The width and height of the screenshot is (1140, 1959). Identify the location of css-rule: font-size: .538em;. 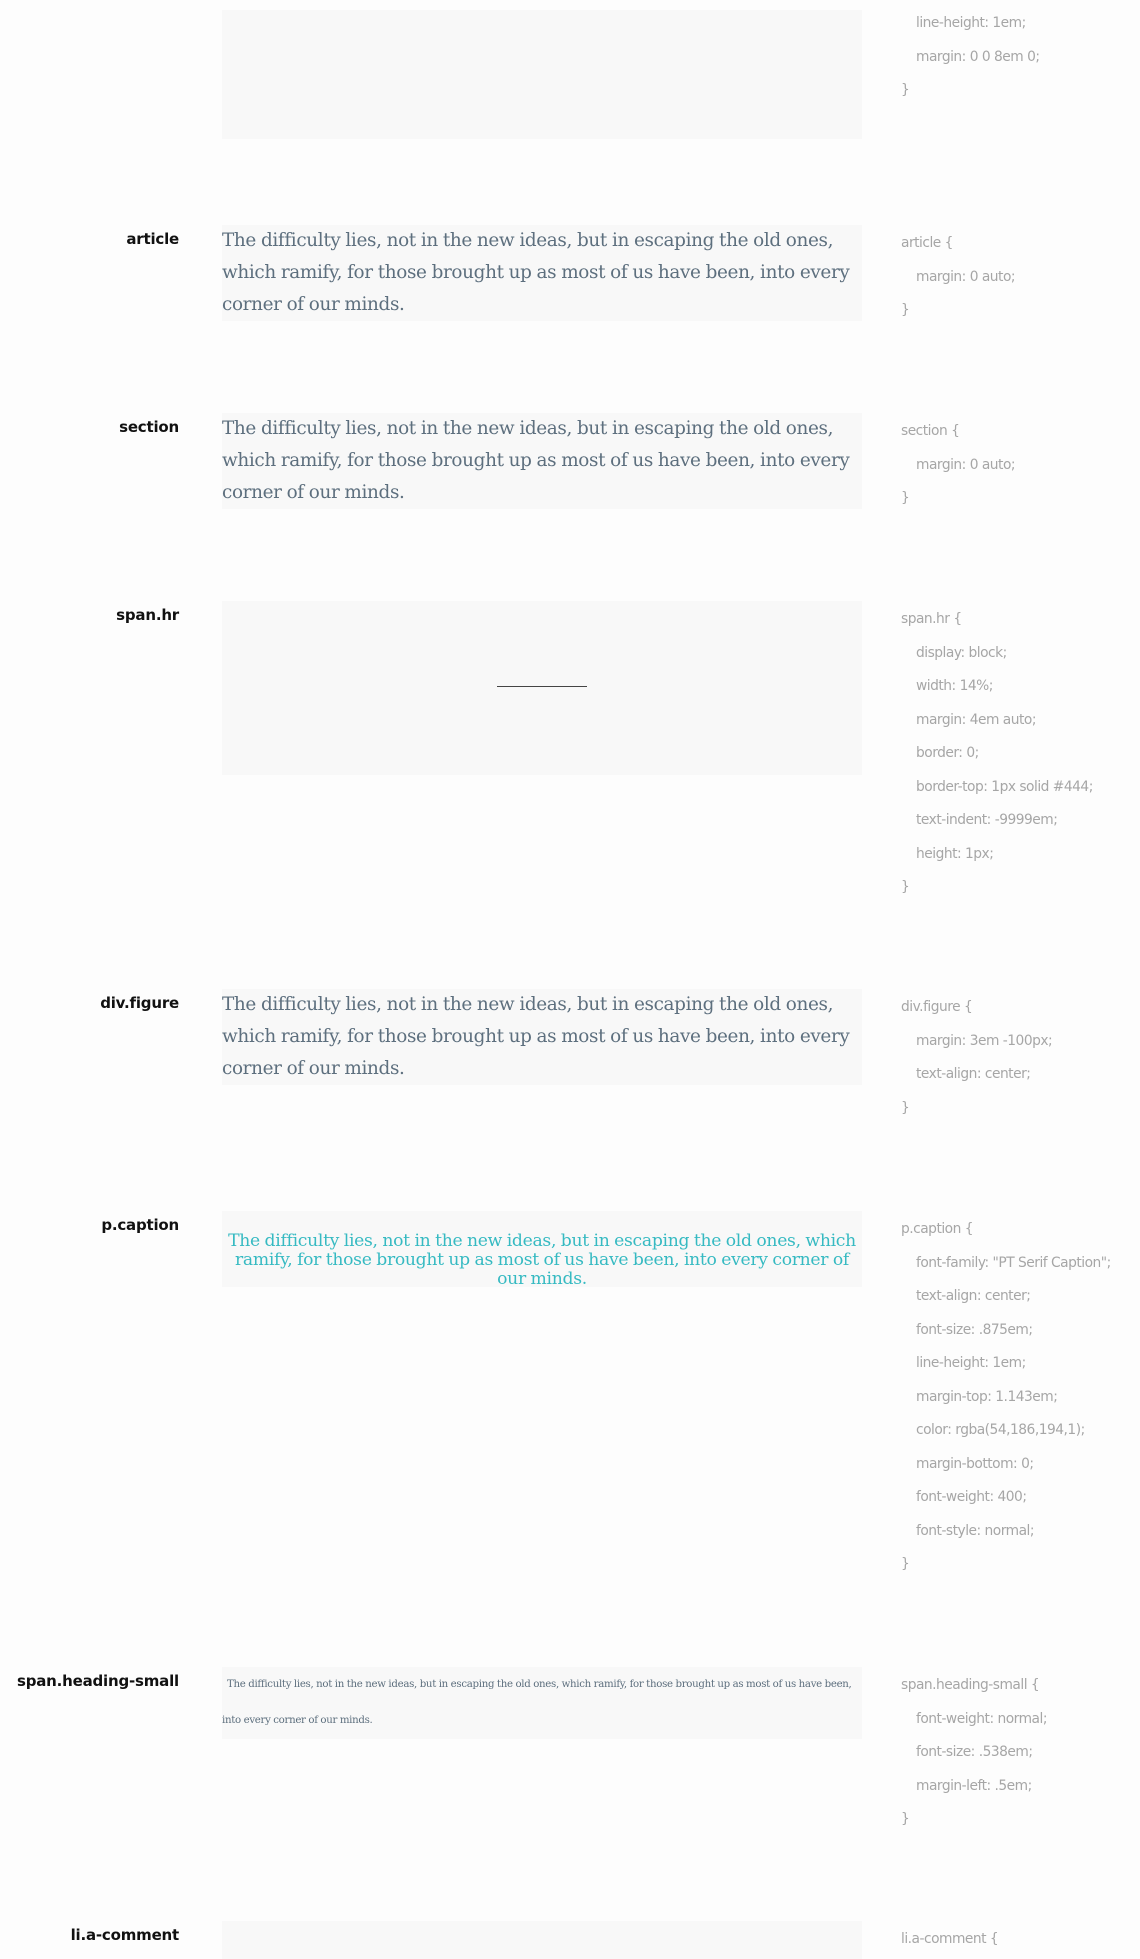
(974, 1752).